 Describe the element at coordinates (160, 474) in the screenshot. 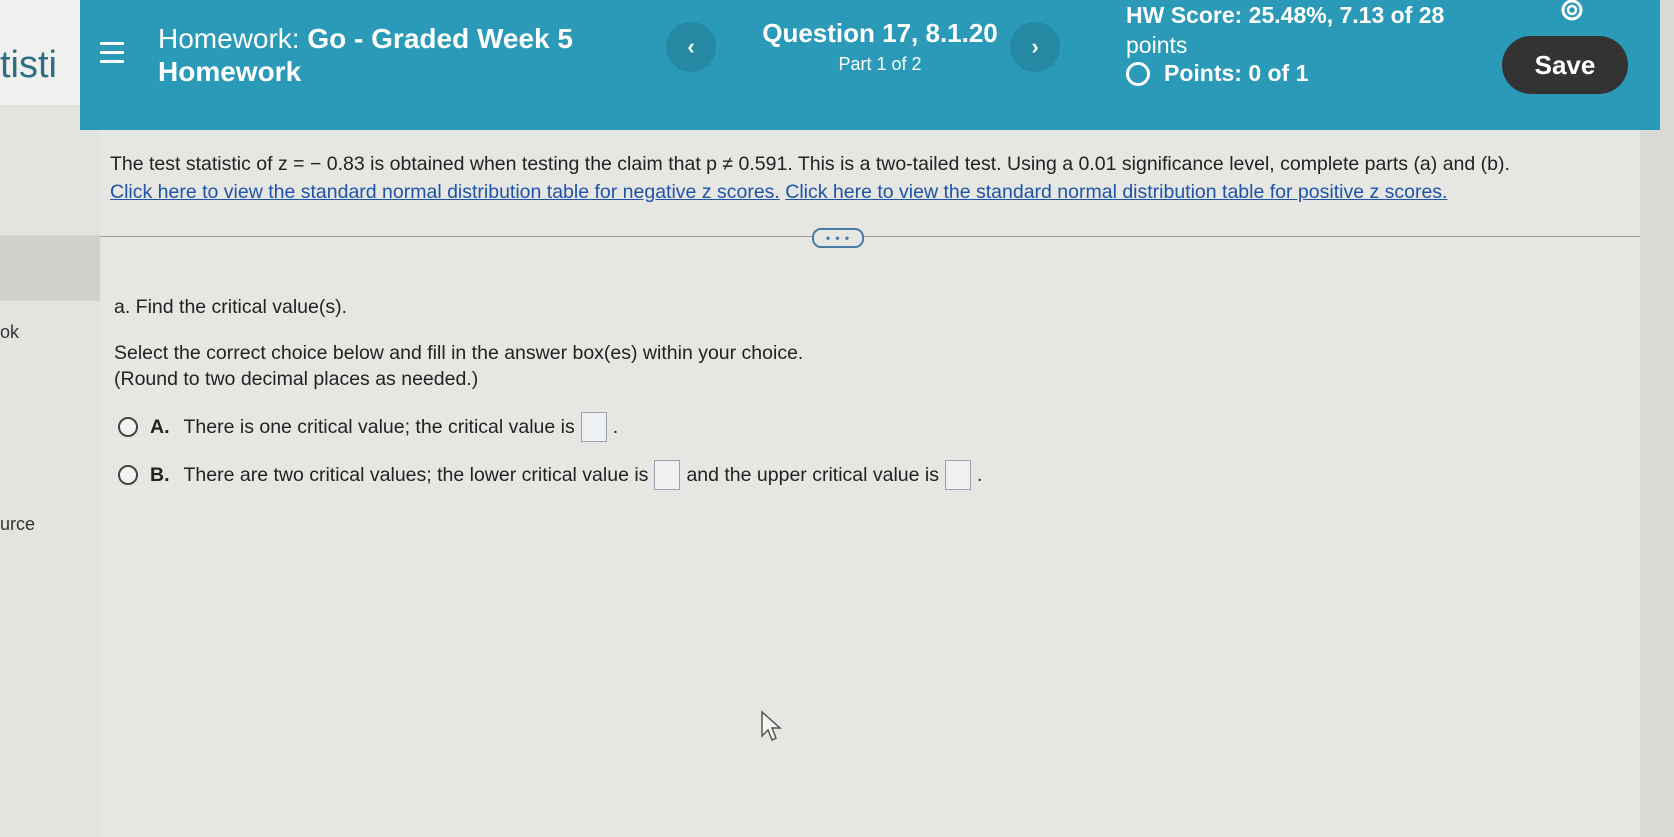

I see `choice-b-letter: B.` at that location.